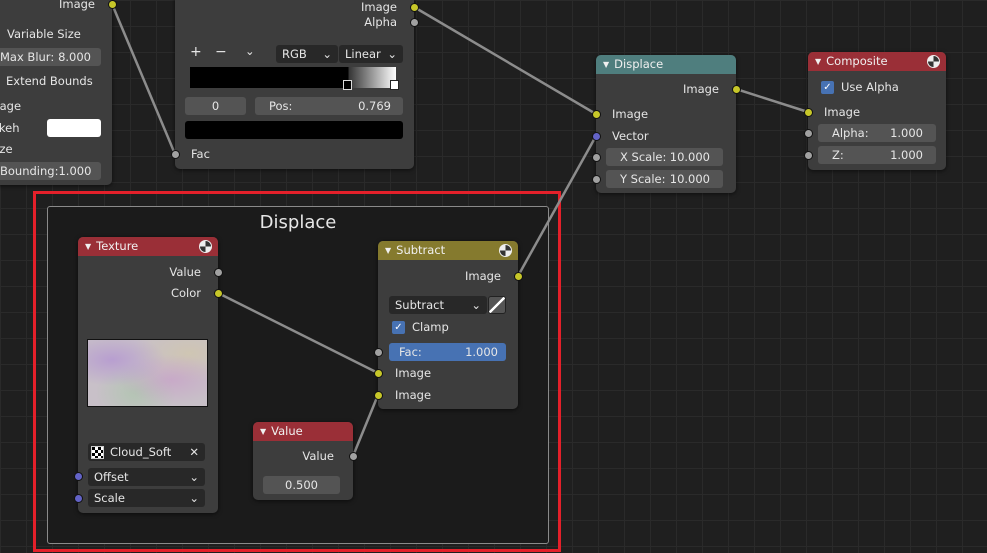 The height and width of the screenshot is (553, 987). Describe the element at coordinates (146, 452) in the screenshot. I see `texture-selector: Cloud_Soft ✕` at that location.